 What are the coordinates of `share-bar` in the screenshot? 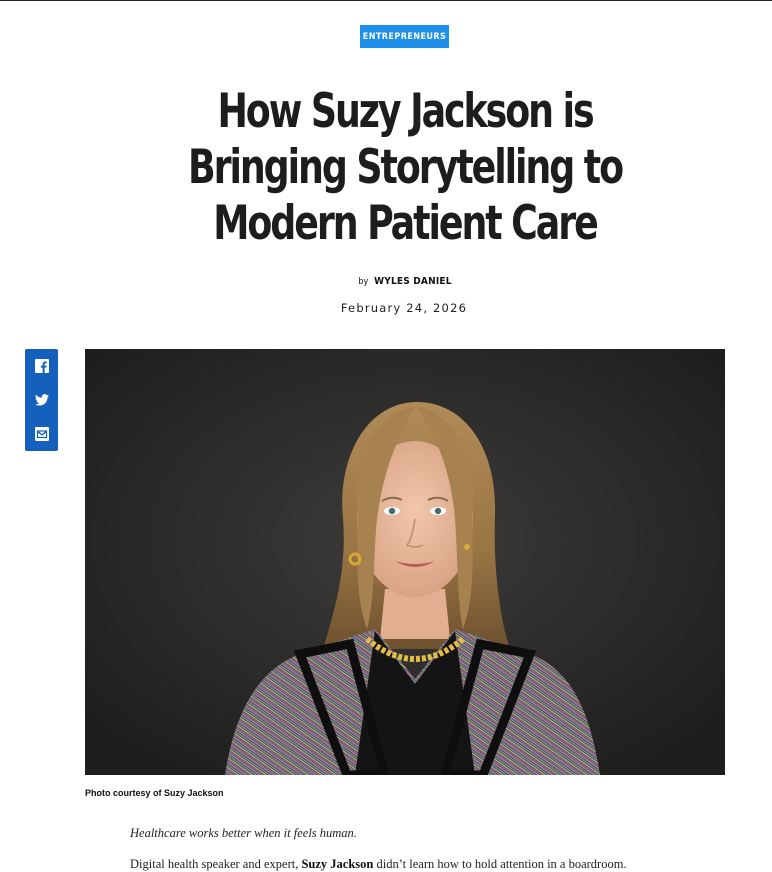 It's located at (41, 400).